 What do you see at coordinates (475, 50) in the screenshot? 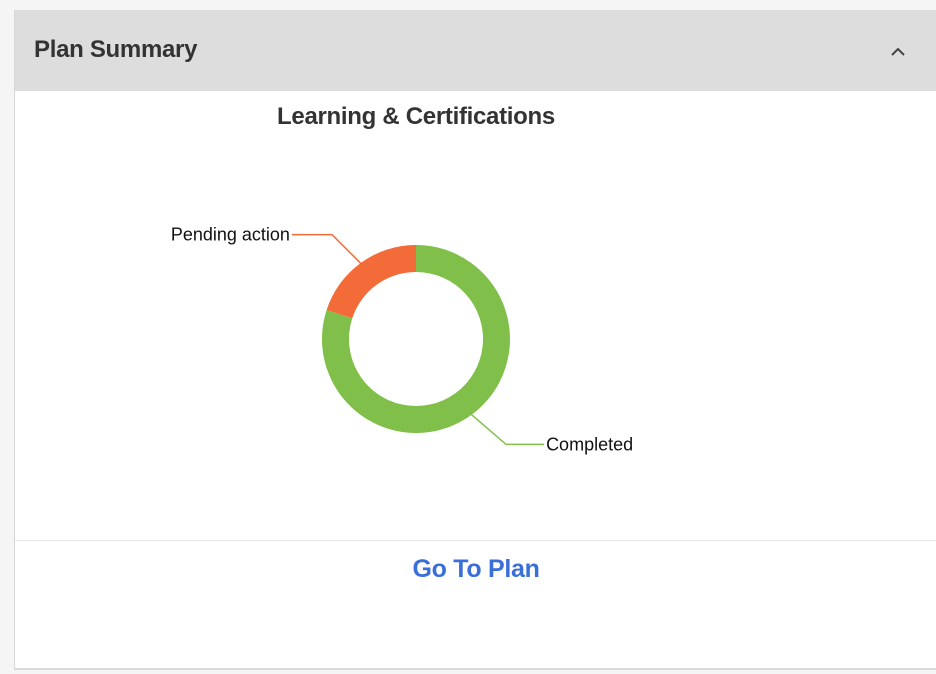
I see `card-header: Plan Summary` at bounding box center [475, 50].